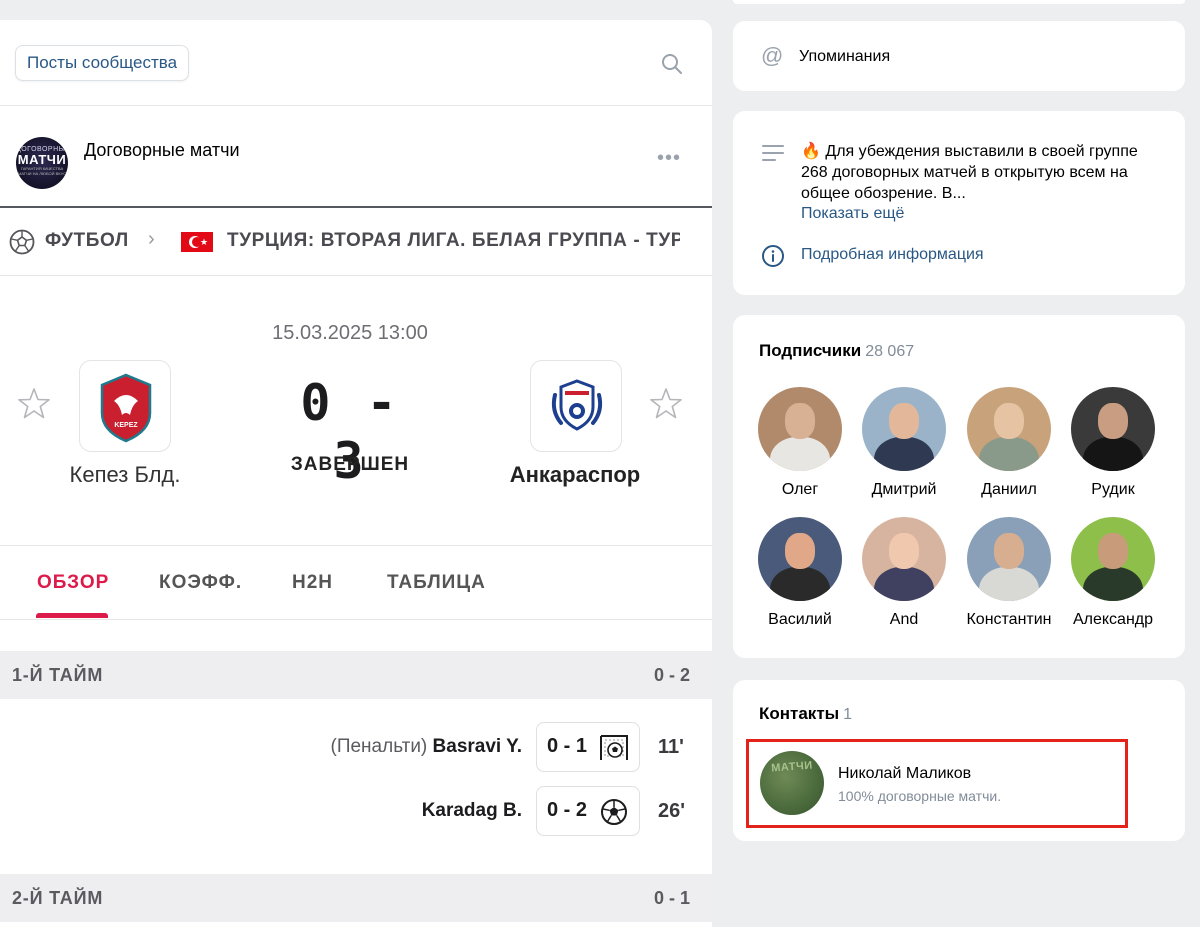 This screenshot has height=927, width=1200. Describe the element at coordinates (672, 675) in the screenshot. I see `half-score: 0 - 2` at that location.